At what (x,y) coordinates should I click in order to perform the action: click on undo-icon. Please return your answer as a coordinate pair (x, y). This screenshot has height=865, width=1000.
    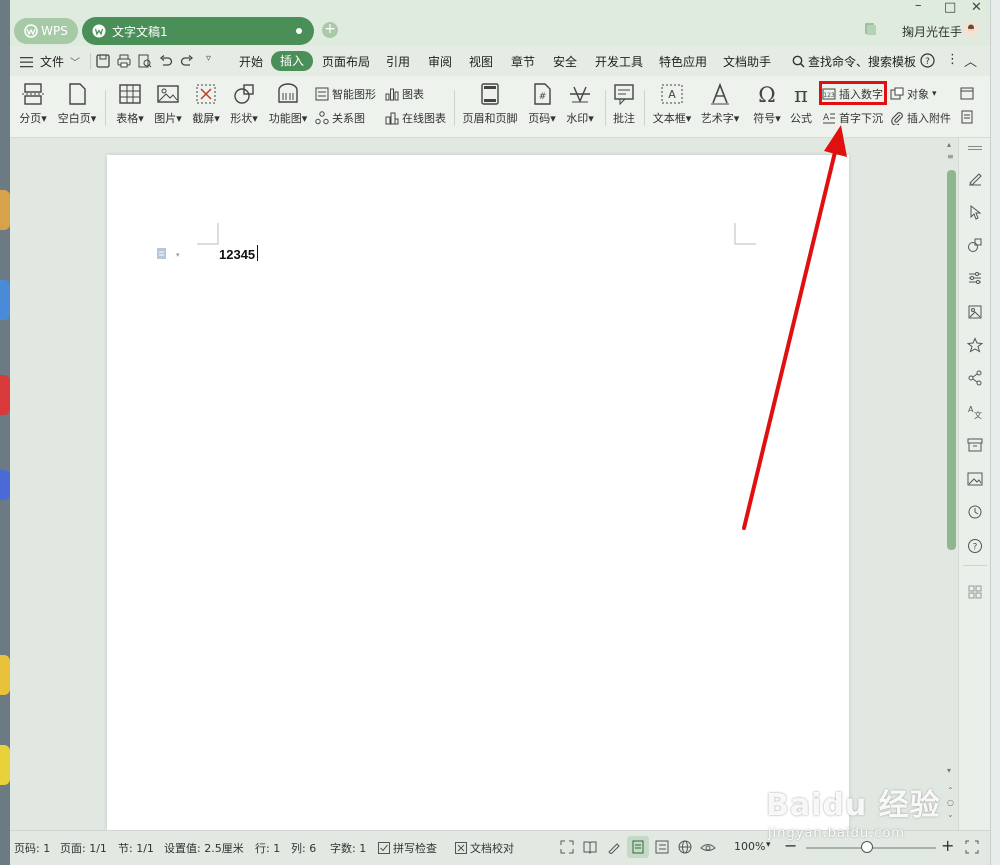
    Looking at the image, I should click on (166, 61).